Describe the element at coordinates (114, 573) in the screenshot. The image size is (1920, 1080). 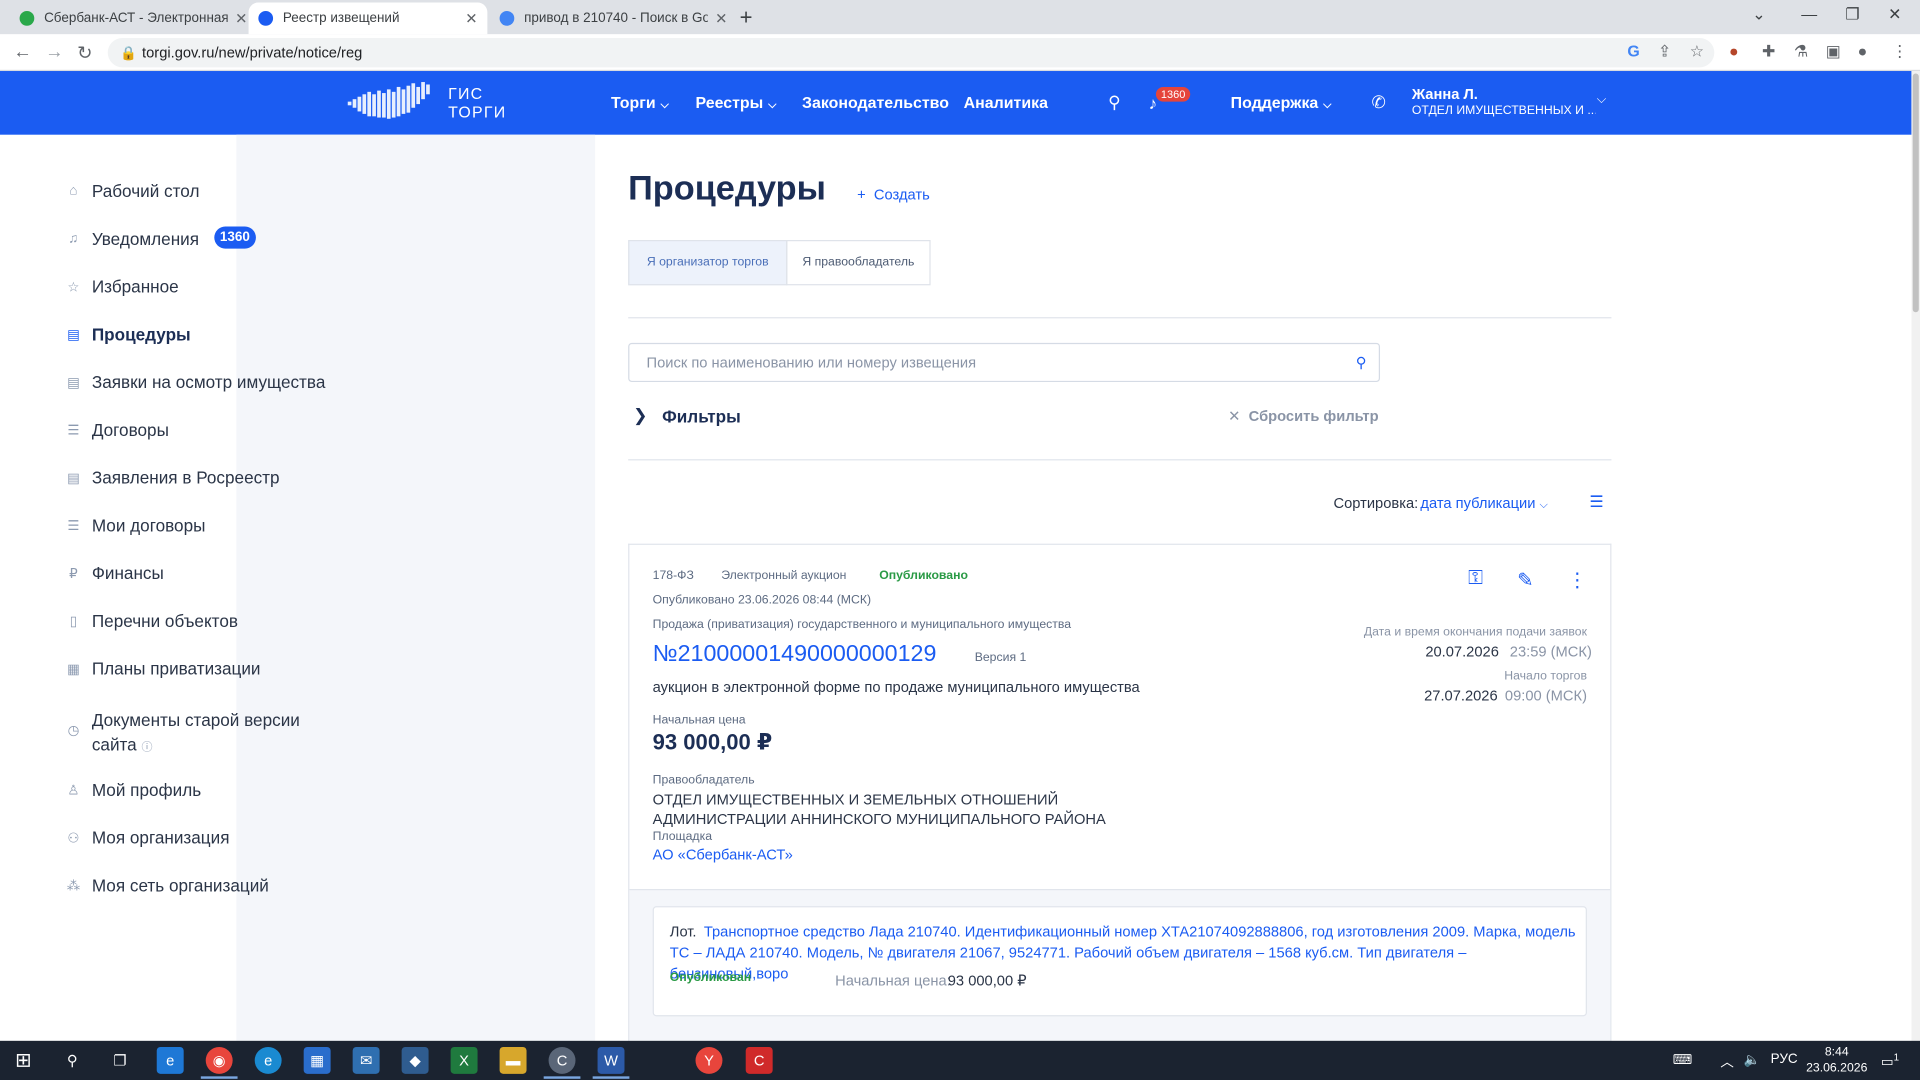
I see `sidebar-item-finances: ₽ Финансы` at that location.